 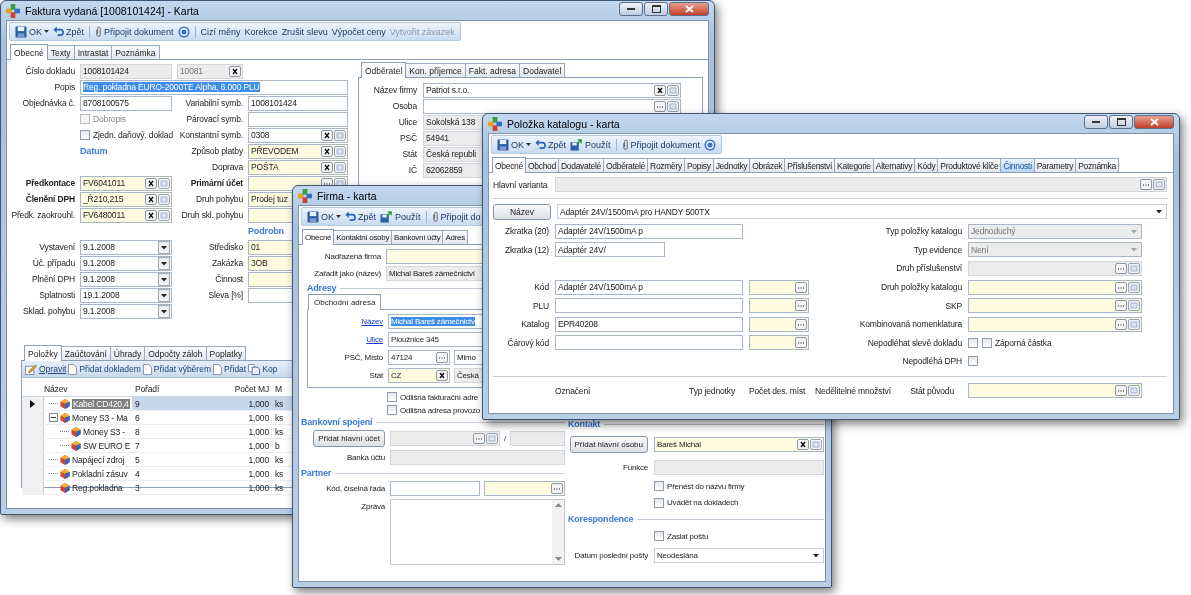 What do you see at coordinates (601, 519) in the screenshot?
I see `section-heading: Korespondence` at bounding box center [601, 519].